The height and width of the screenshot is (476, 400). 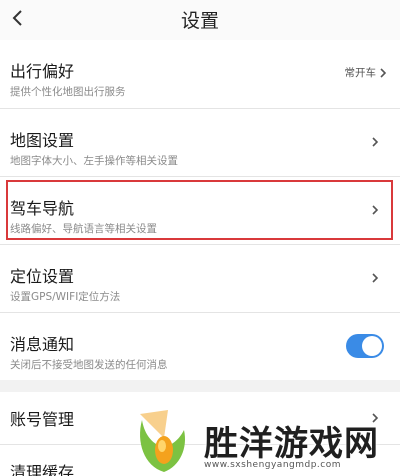 I want to click on settings-item-subtitle: 提供个性化地图出行服务, so click(x=68, y=92).